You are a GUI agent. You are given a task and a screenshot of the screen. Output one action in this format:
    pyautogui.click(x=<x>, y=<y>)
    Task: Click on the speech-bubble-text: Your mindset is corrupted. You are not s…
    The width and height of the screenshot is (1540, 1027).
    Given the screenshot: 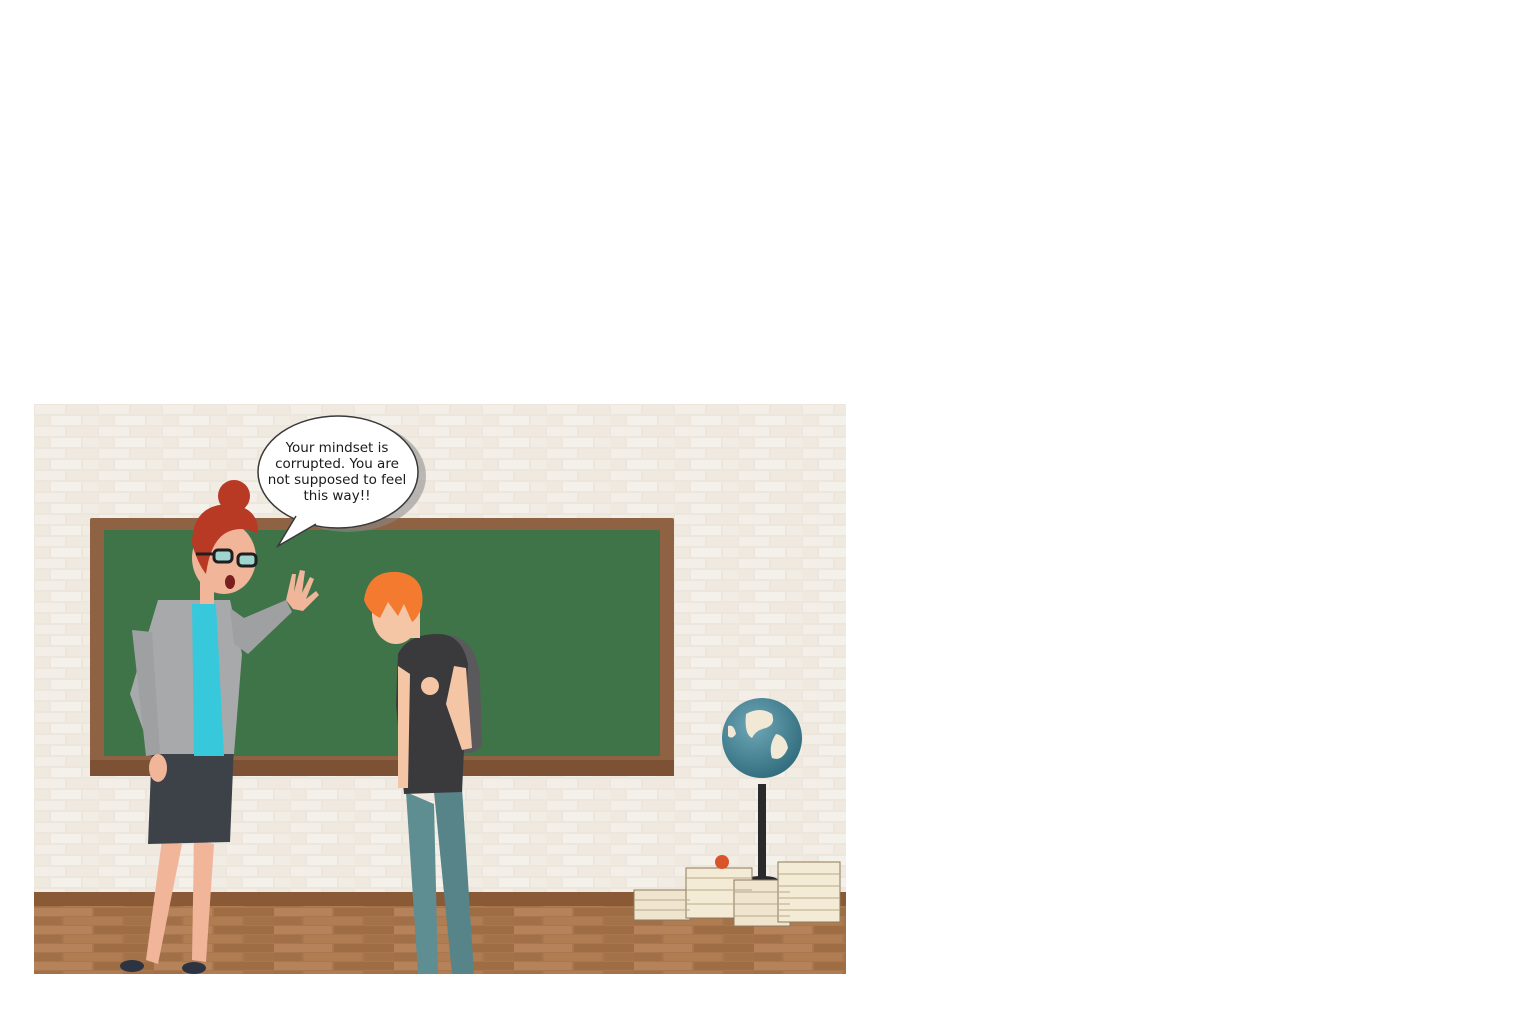 What is the action you would take?
    pyautogui.click(x=337, y=472)
    